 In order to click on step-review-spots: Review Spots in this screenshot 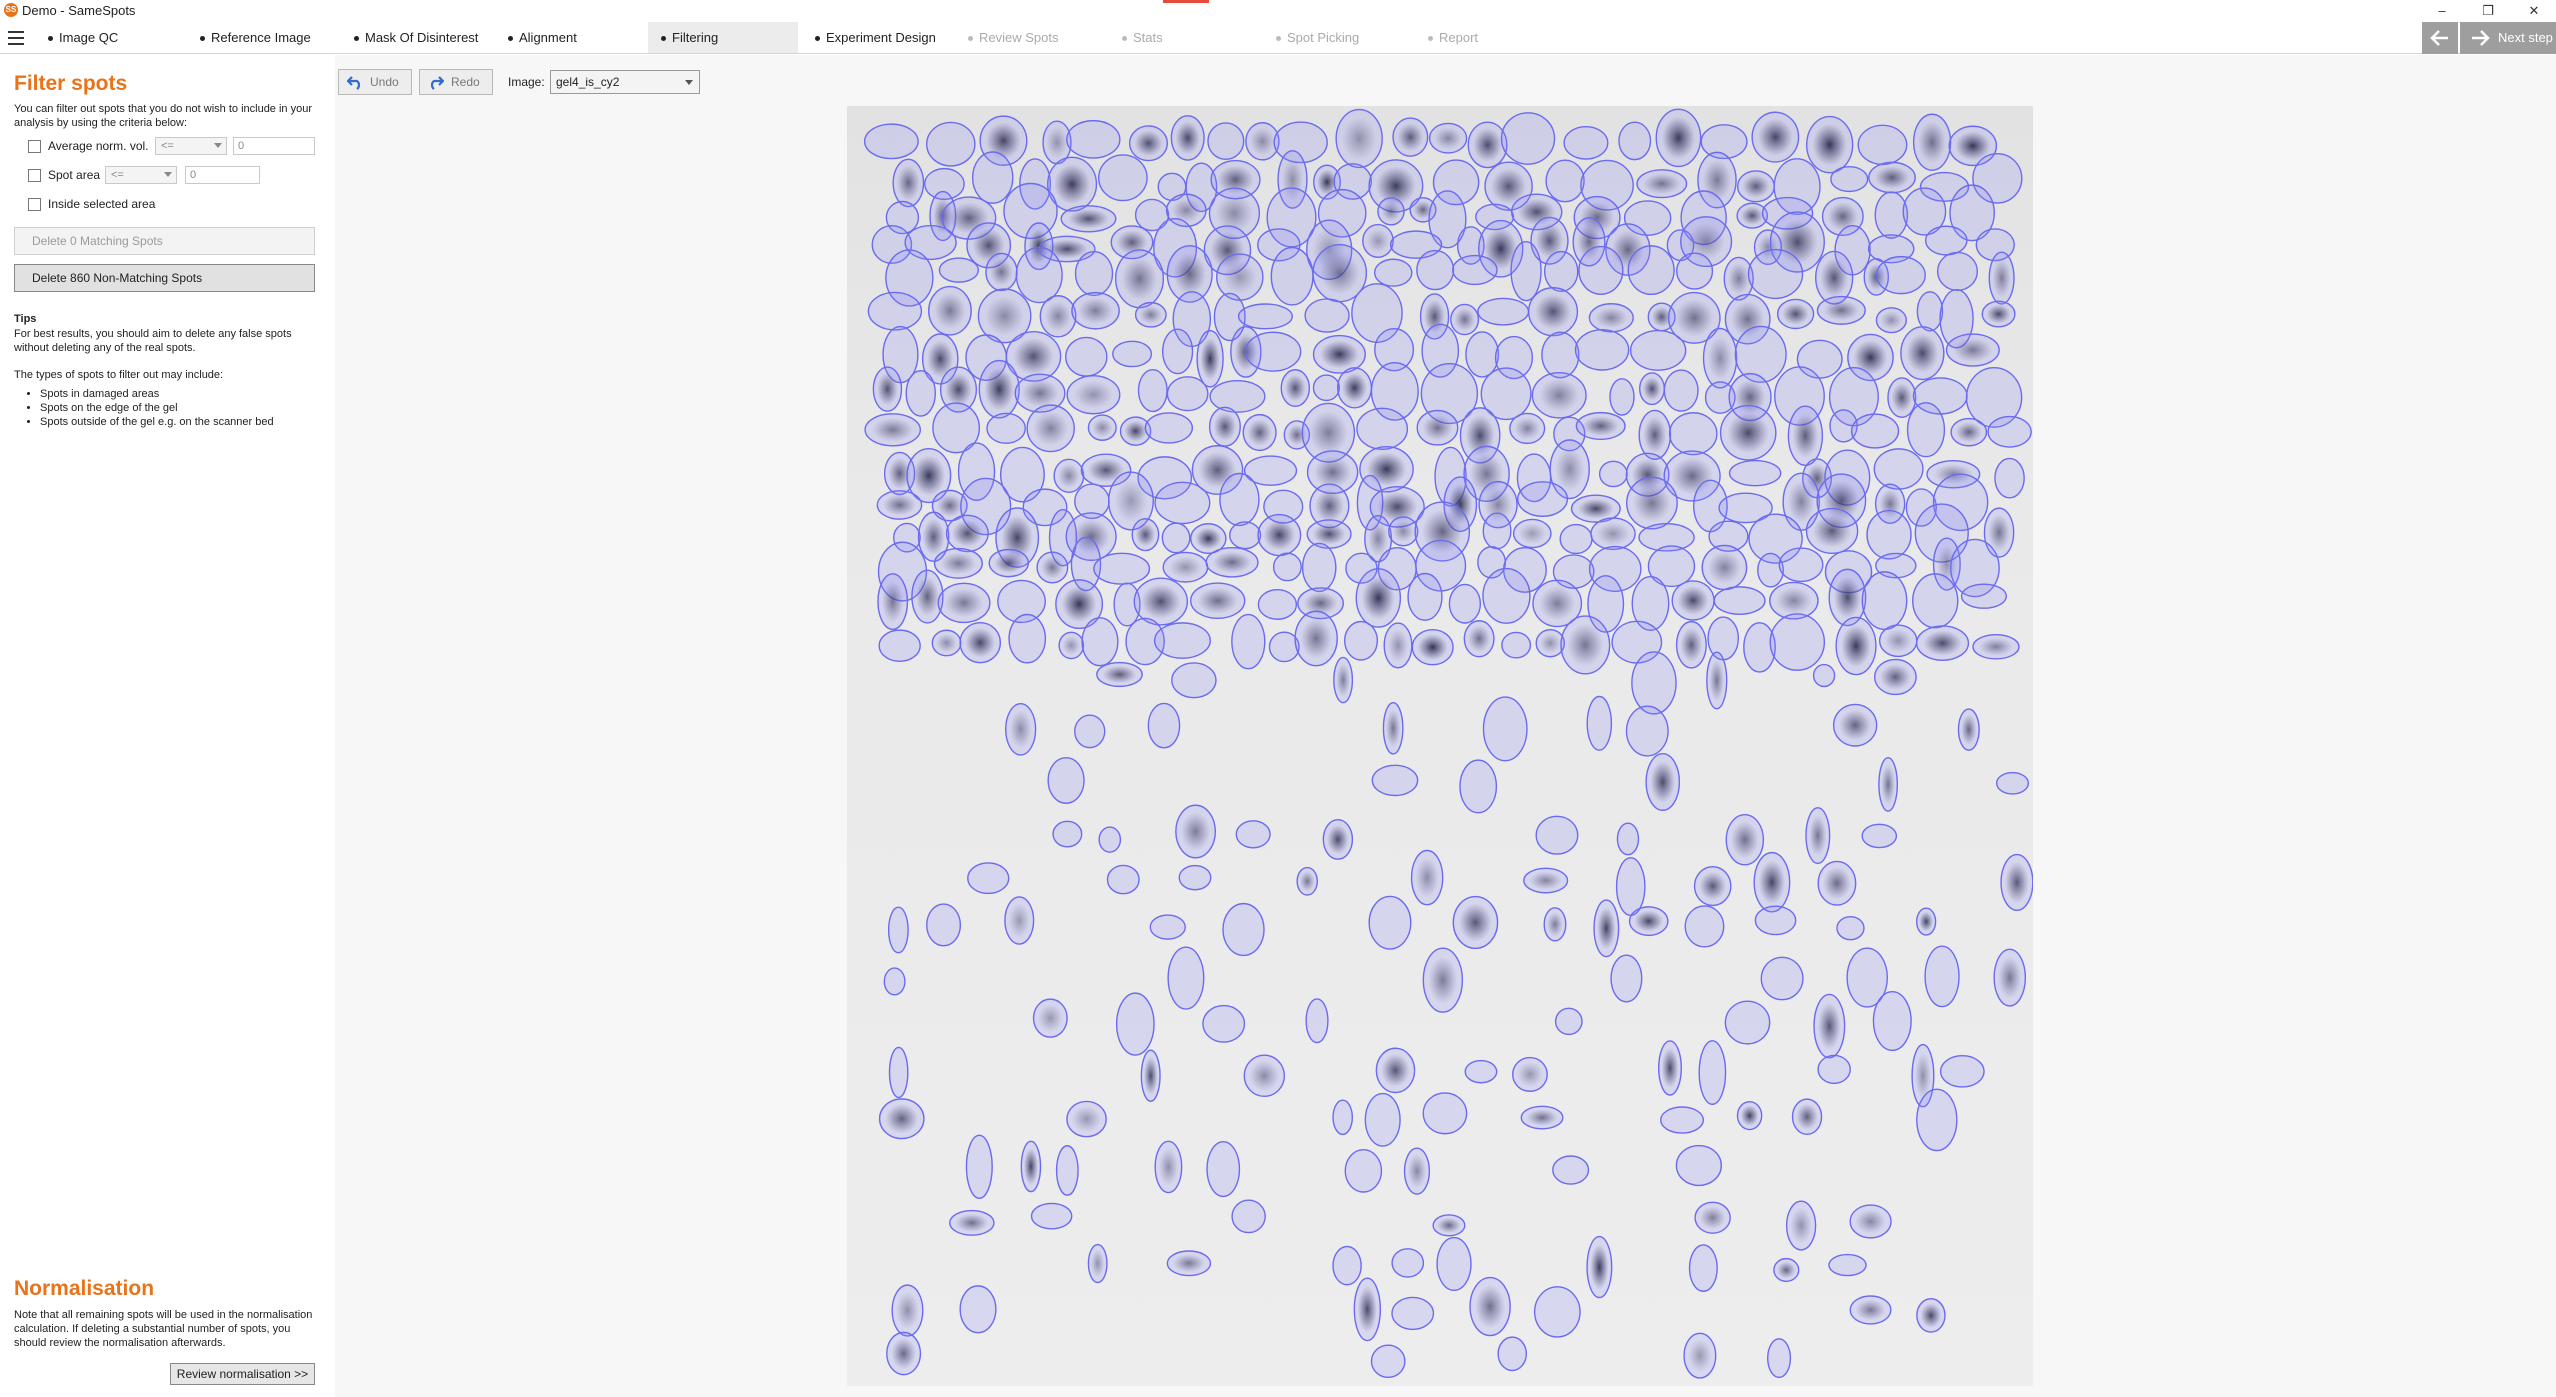, I will do `click(1013, 37)`.